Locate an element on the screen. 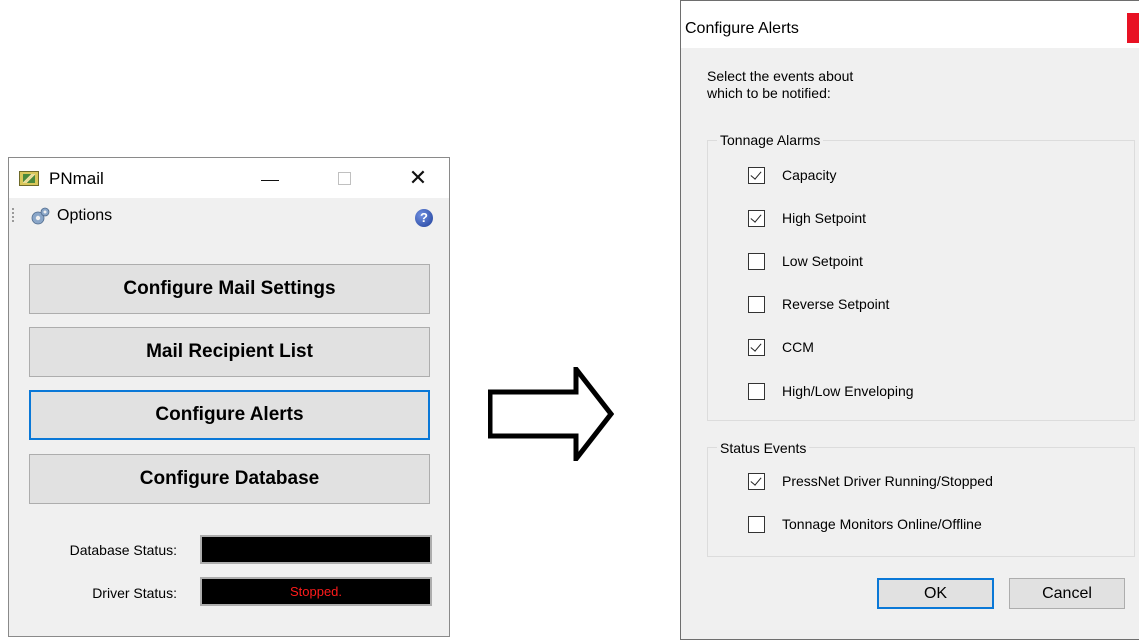  checkbox-row-capacity: Capacity is located at coordinates (792, 175).